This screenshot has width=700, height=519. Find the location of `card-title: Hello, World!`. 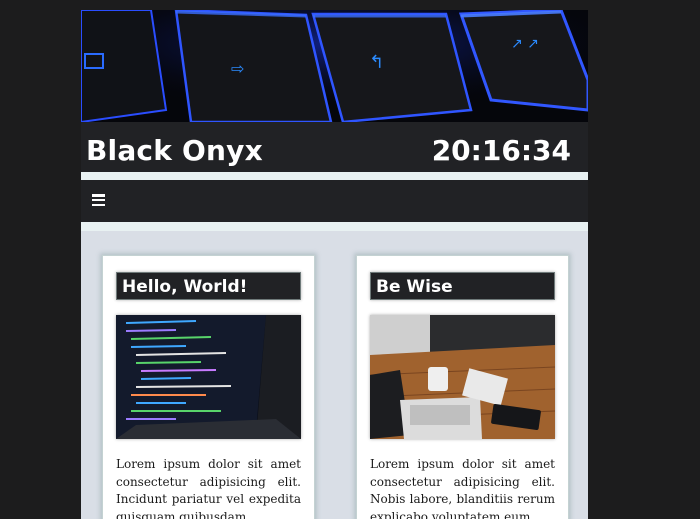

card-title: Hello, World! is located at coordinates (208, 286).